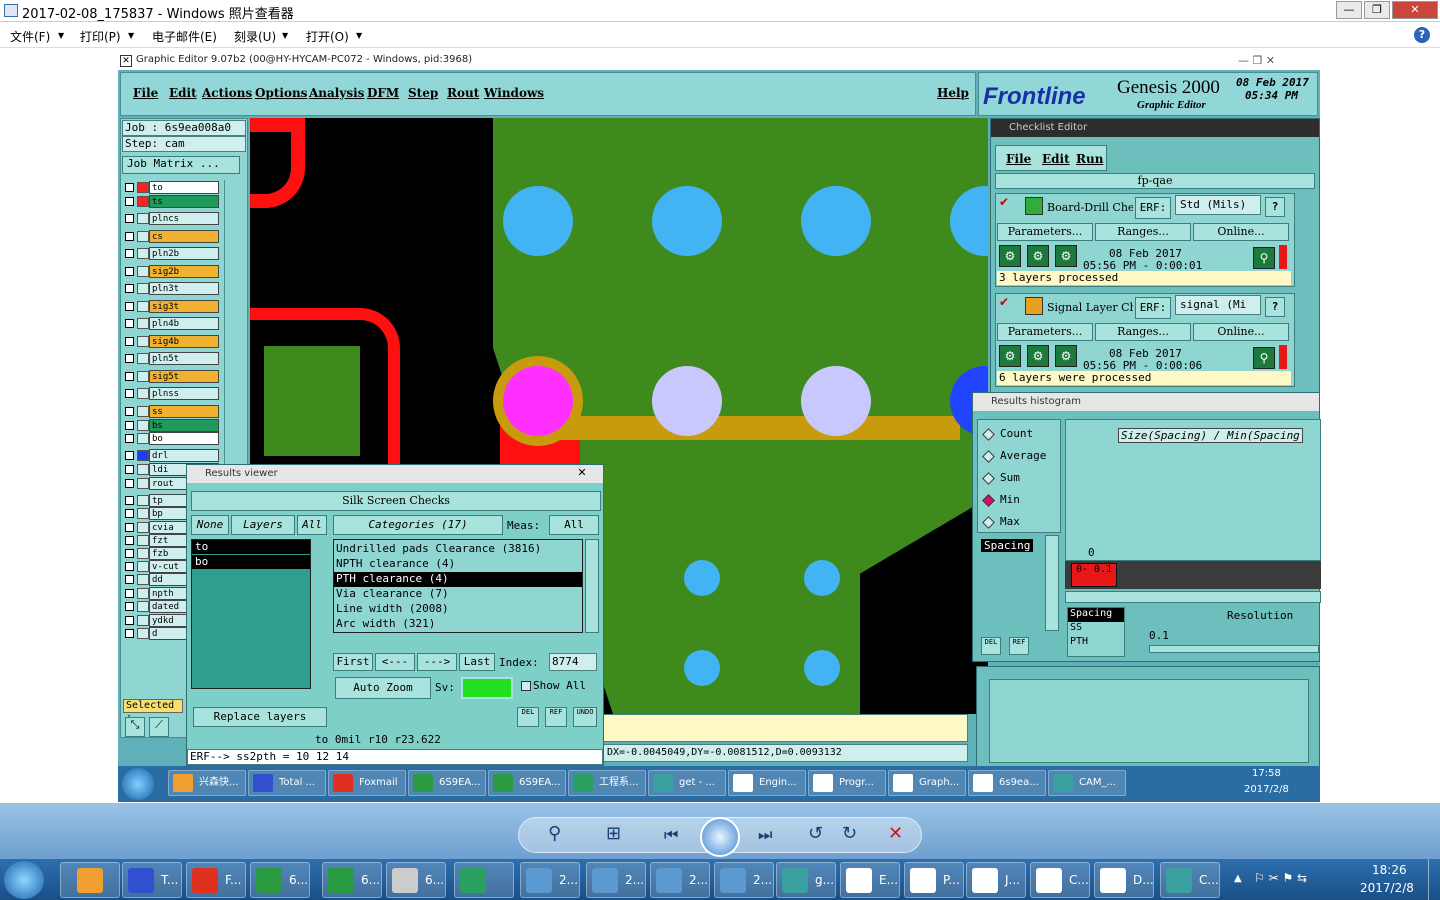  What do you see at coordinates (437, 662) in the screenshot?
I see `next-button: --->` at bounding box center [437, 662].